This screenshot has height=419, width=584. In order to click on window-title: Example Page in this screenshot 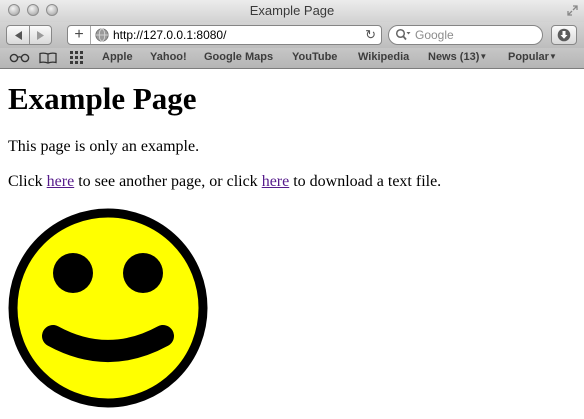, I will do `click(292, 10)`.